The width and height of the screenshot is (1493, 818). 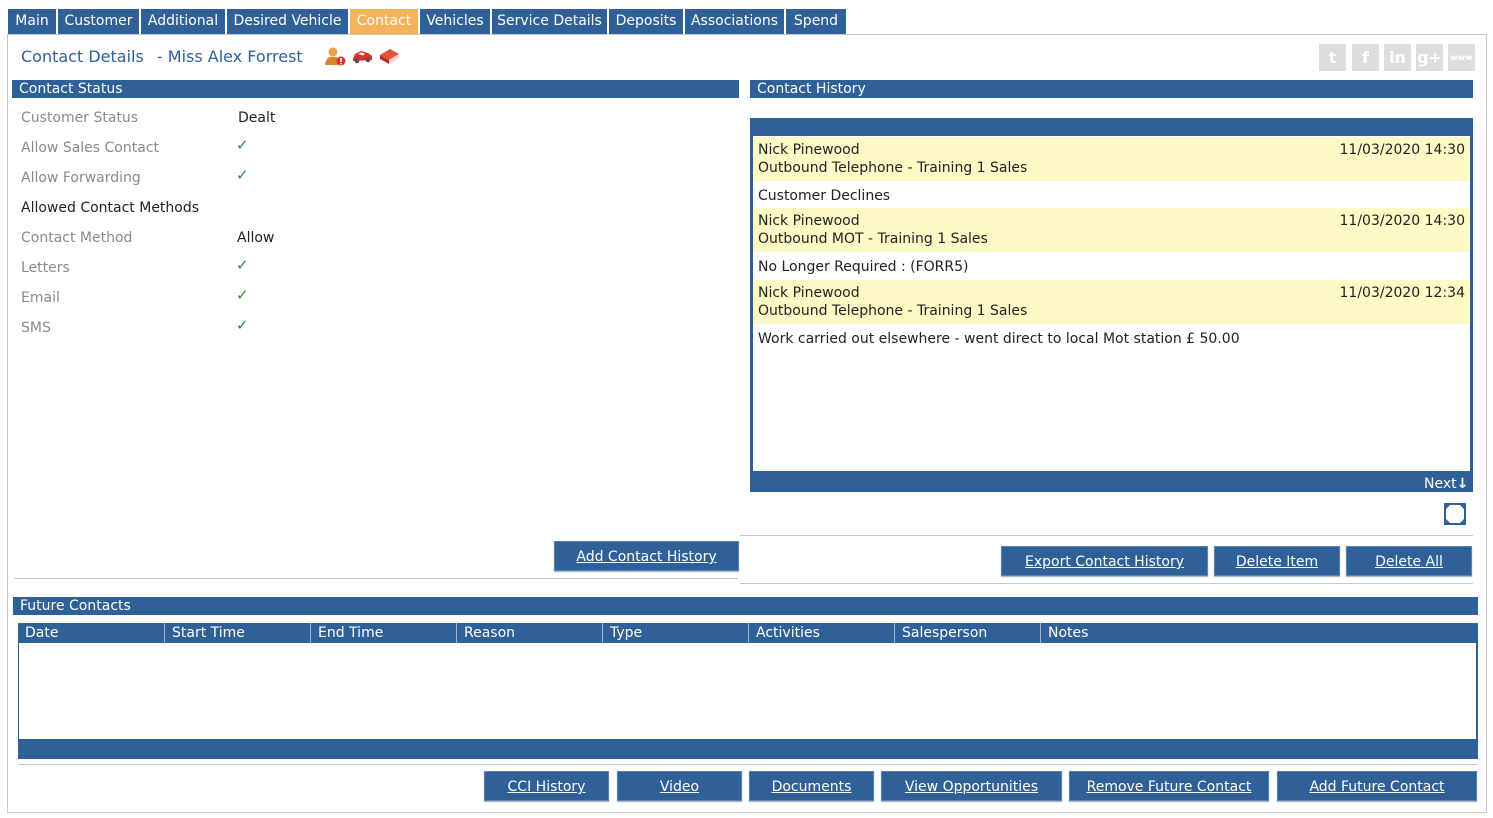 I want to click on tab-contact: Contact, so click(x=384, y=21).